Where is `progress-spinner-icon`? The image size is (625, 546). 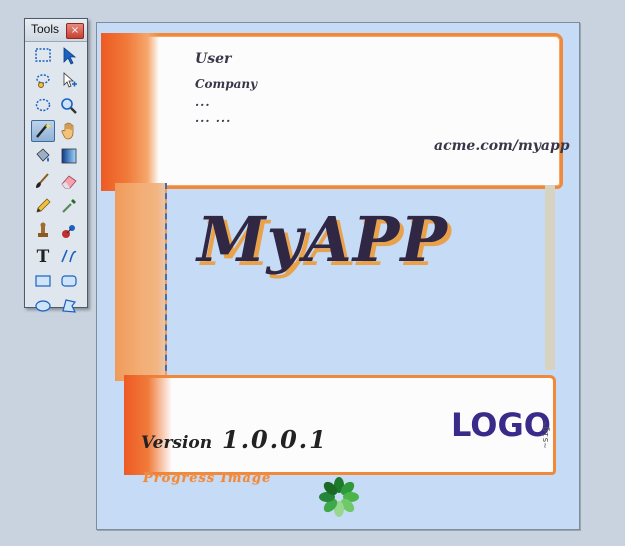
progress-spinner-icon is located at coordinates (339, 497).